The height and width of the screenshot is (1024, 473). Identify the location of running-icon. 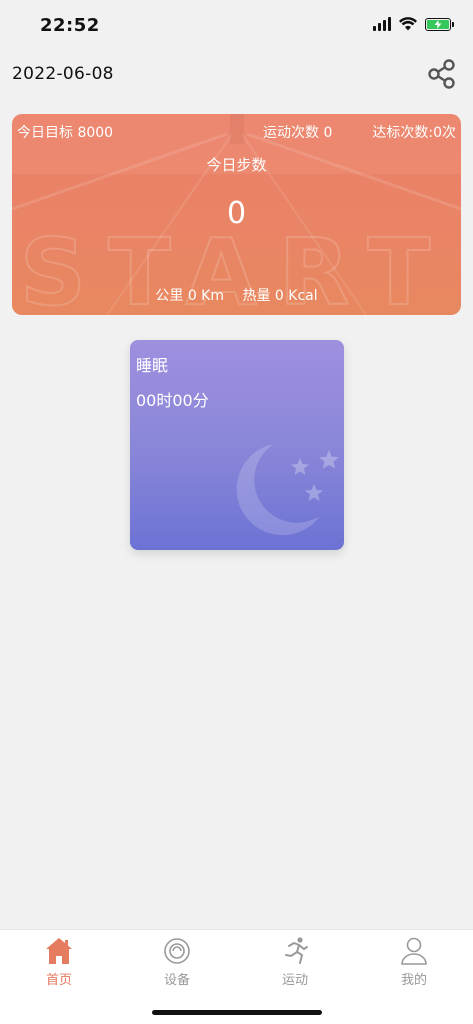
(296, 950).